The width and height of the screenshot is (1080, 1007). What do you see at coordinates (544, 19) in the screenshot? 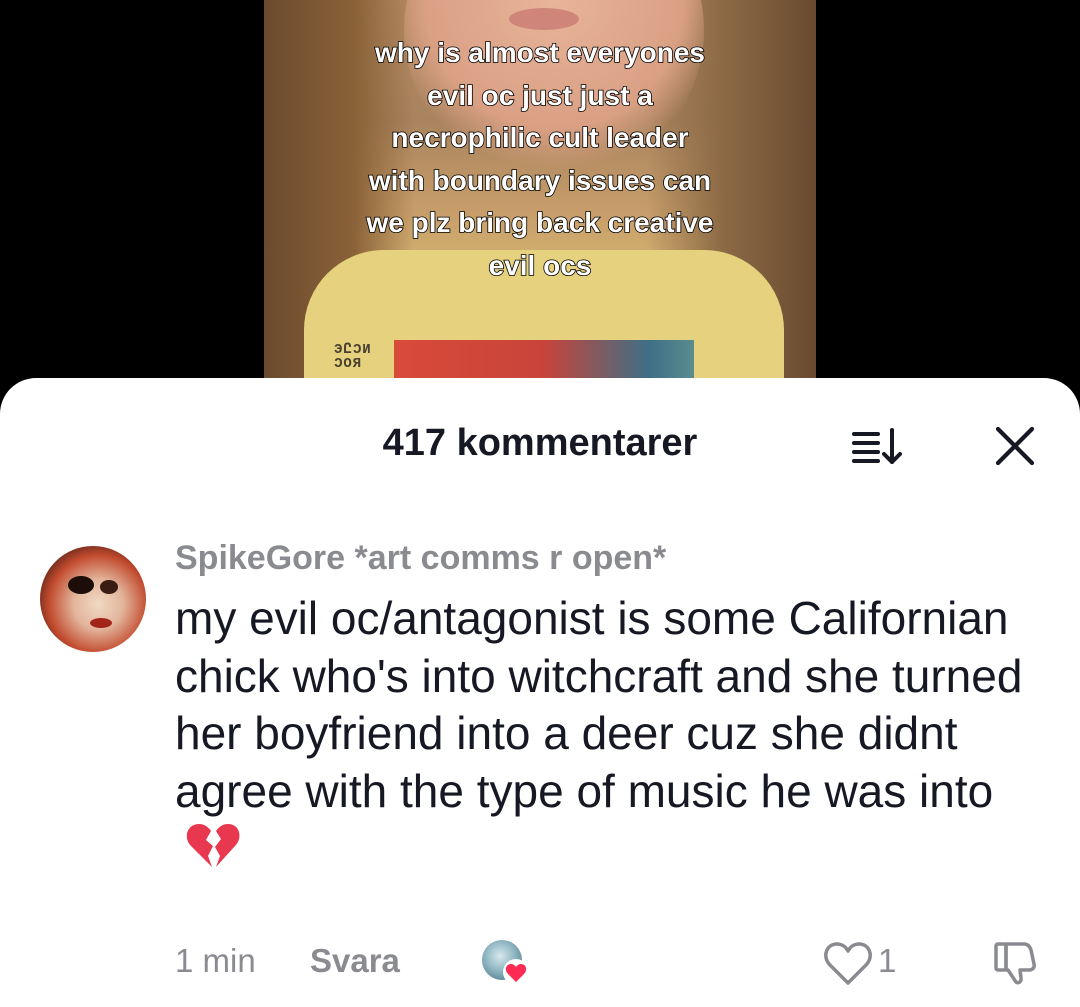
I see `video-lips` at bounding box center [544, 19].